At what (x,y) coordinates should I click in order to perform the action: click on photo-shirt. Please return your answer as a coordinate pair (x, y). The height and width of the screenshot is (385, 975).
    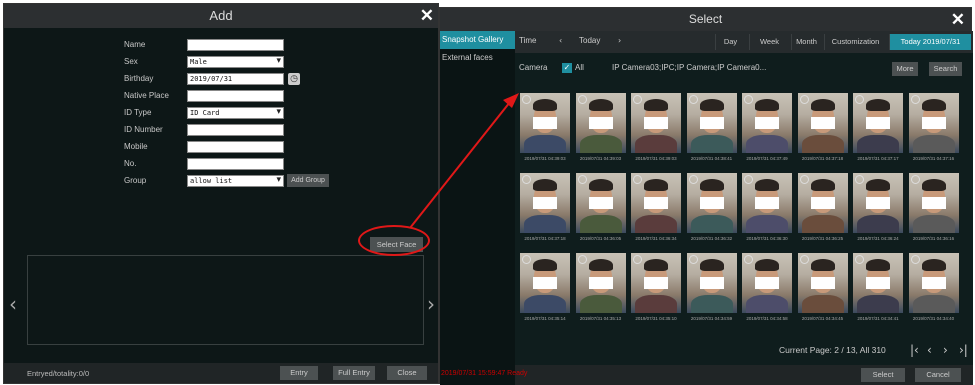
    Looking at the image, I should click on (600, 144).